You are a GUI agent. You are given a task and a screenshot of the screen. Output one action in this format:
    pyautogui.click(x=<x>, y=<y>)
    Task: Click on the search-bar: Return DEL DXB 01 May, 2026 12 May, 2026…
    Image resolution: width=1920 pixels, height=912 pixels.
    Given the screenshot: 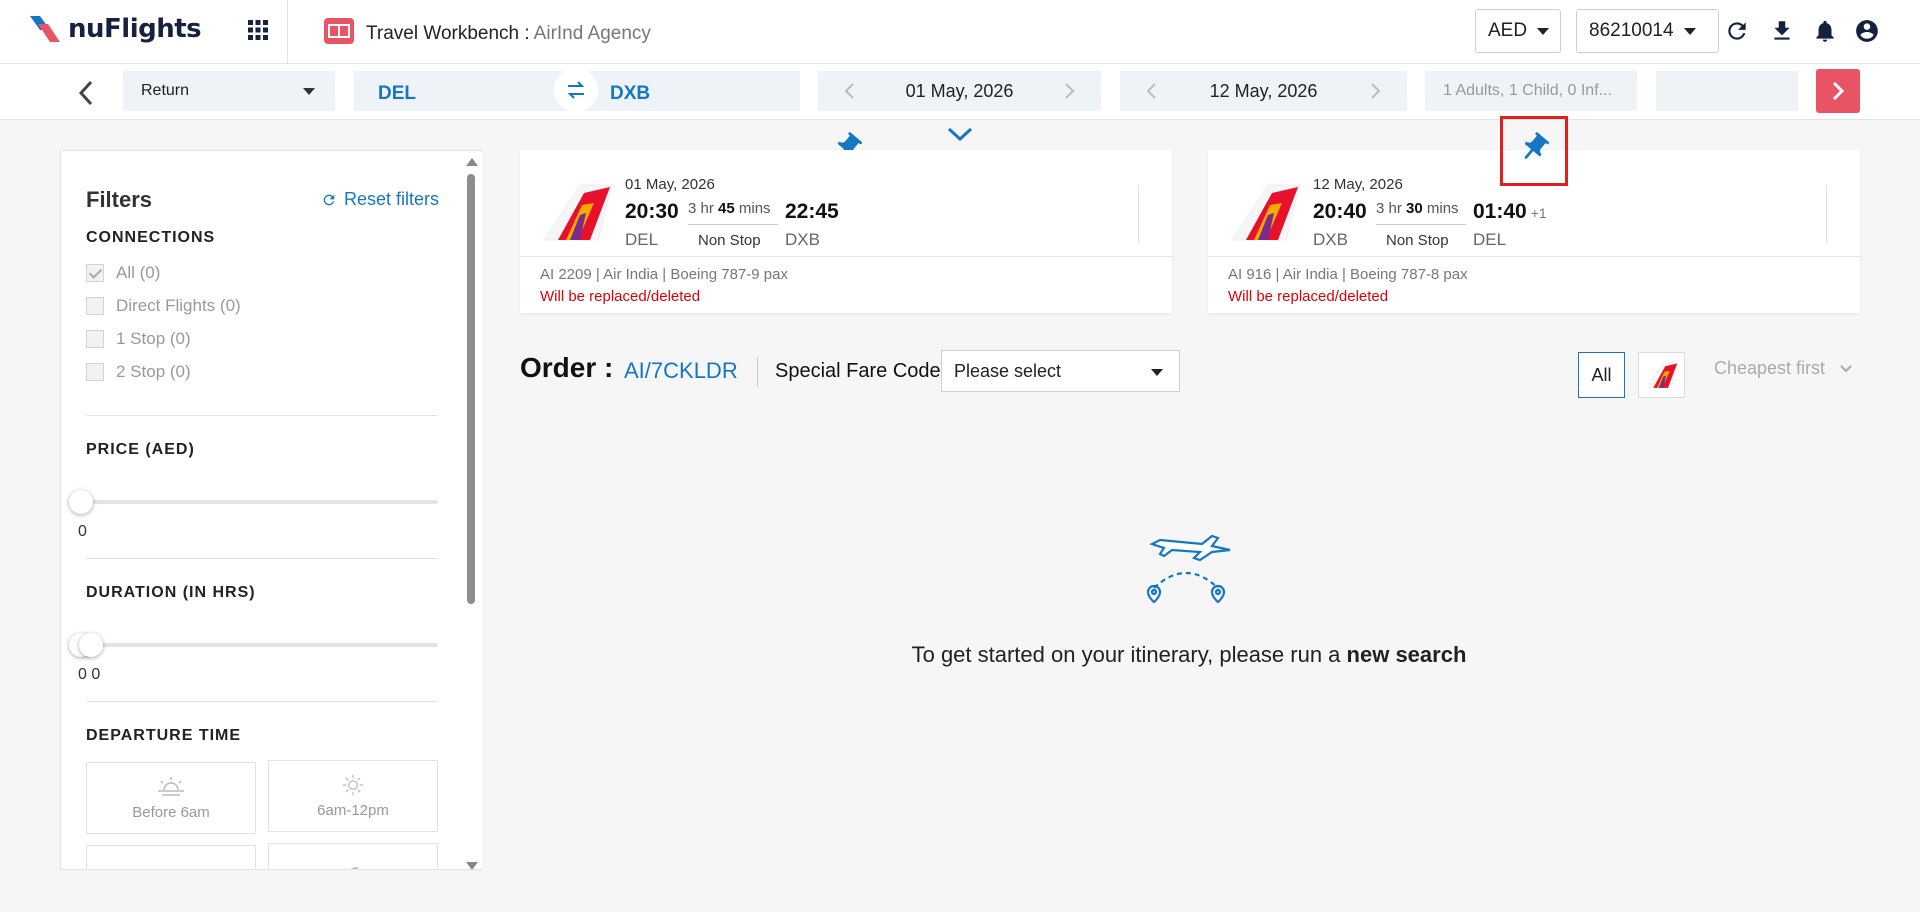 What is the action you would take?
    pyautogui.click(x=960, y=92)
    